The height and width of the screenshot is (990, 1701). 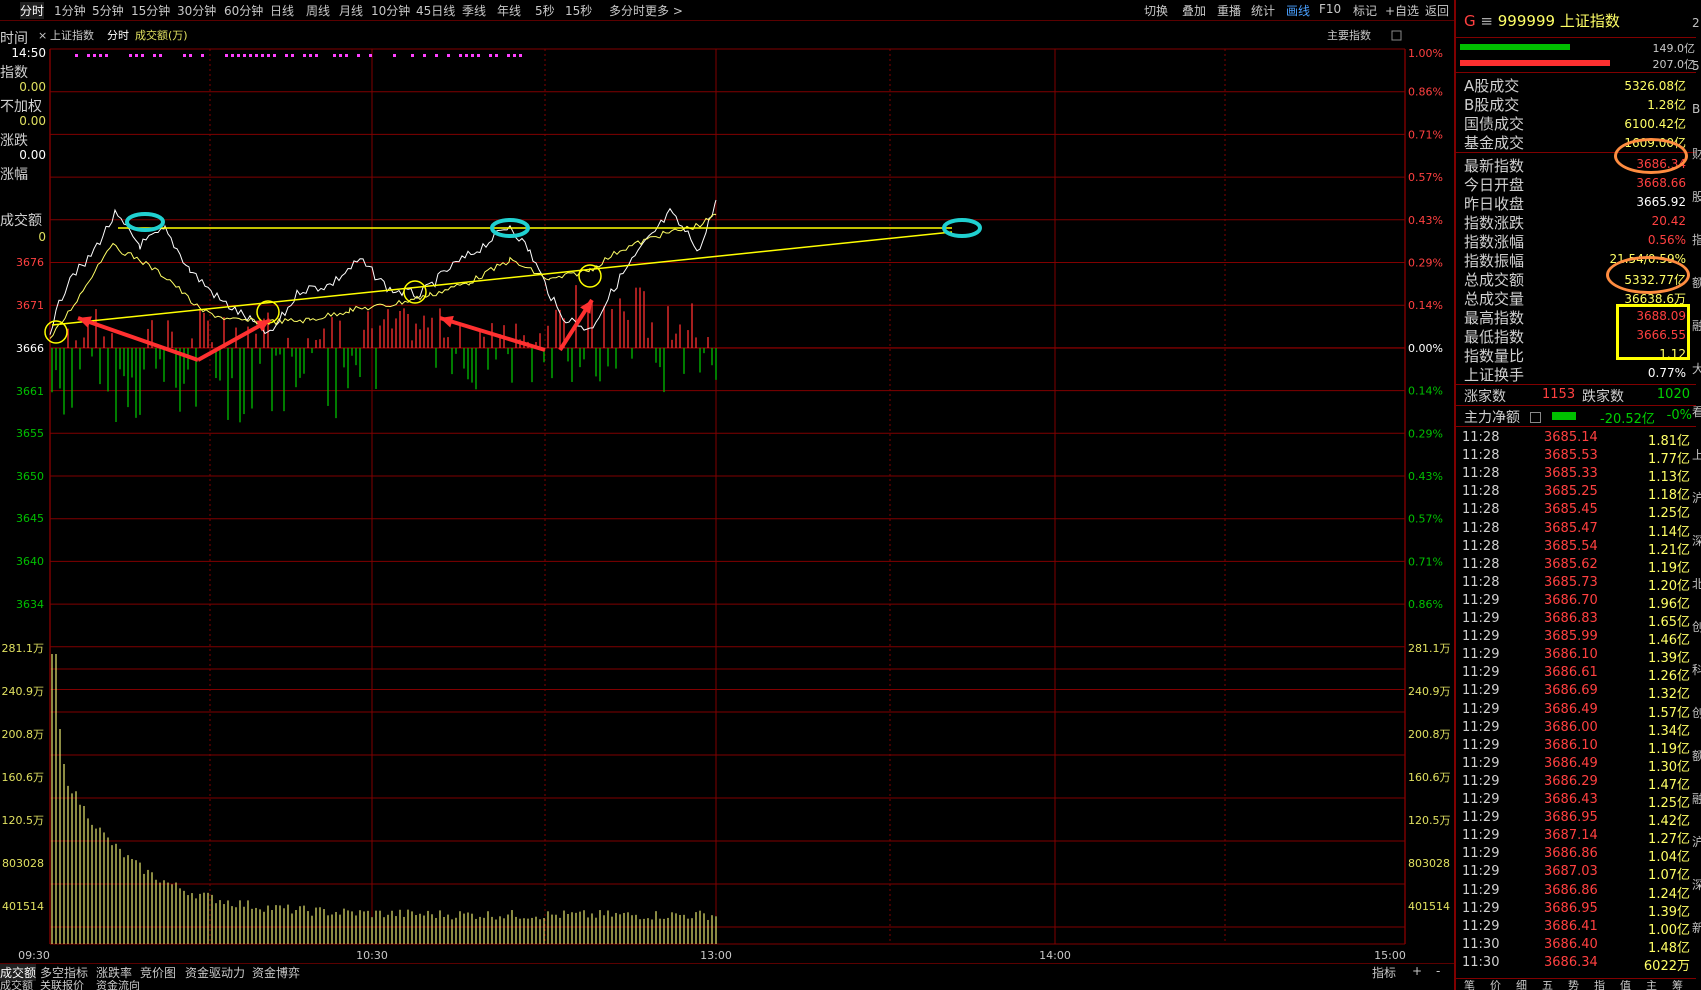 I want to click on toolbar-right-item-8: 返回, so click(x=1437, y=10).